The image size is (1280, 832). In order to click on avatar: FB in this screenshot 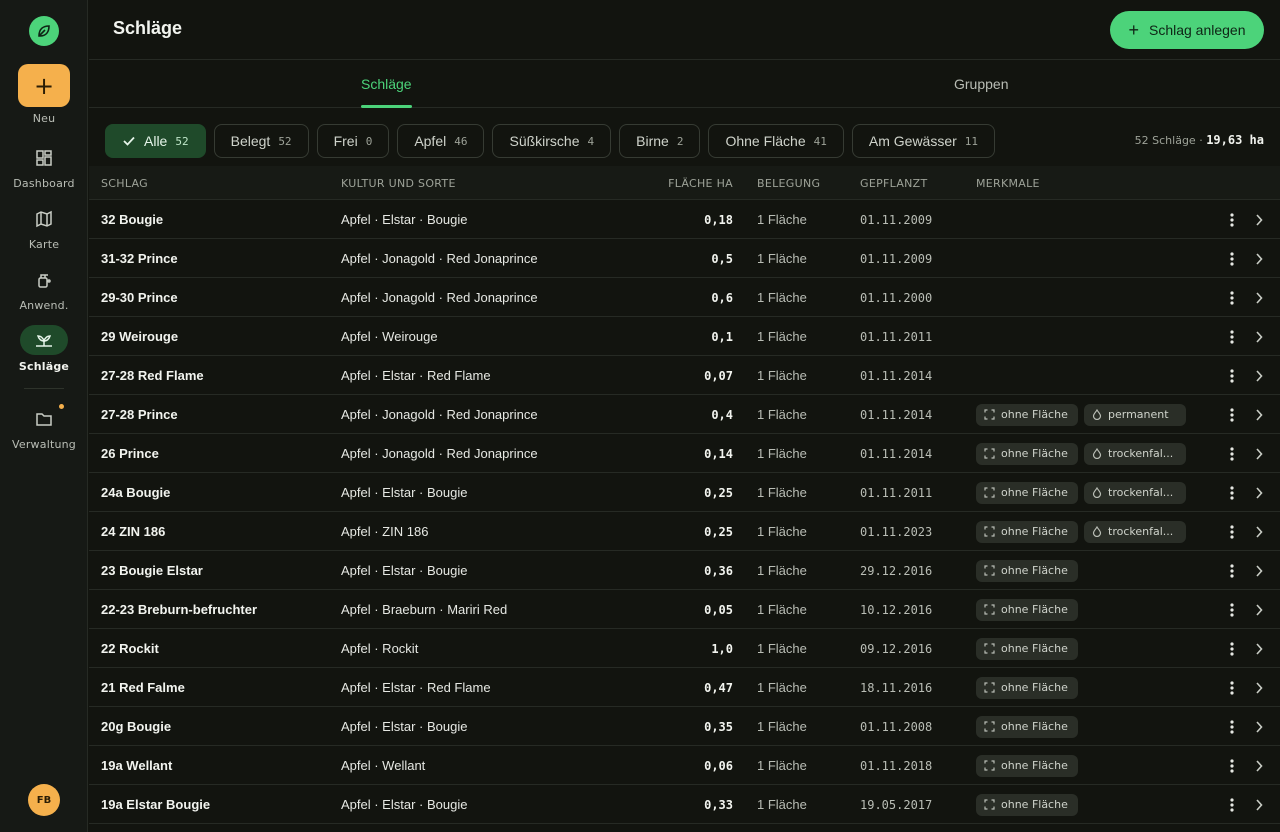, I will do `click(44, 800)`.